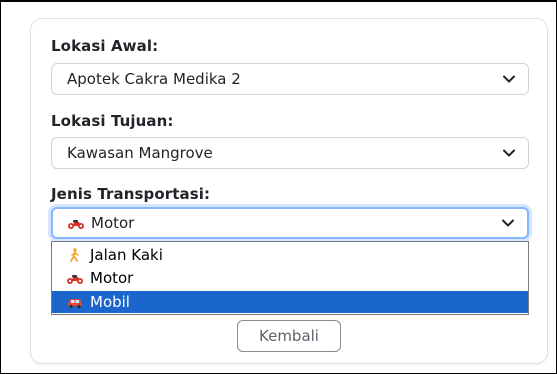  Describe the element at coordinates (110, 302) in the screenshot. I see `dropdown-option-label: Mobil` at that location.